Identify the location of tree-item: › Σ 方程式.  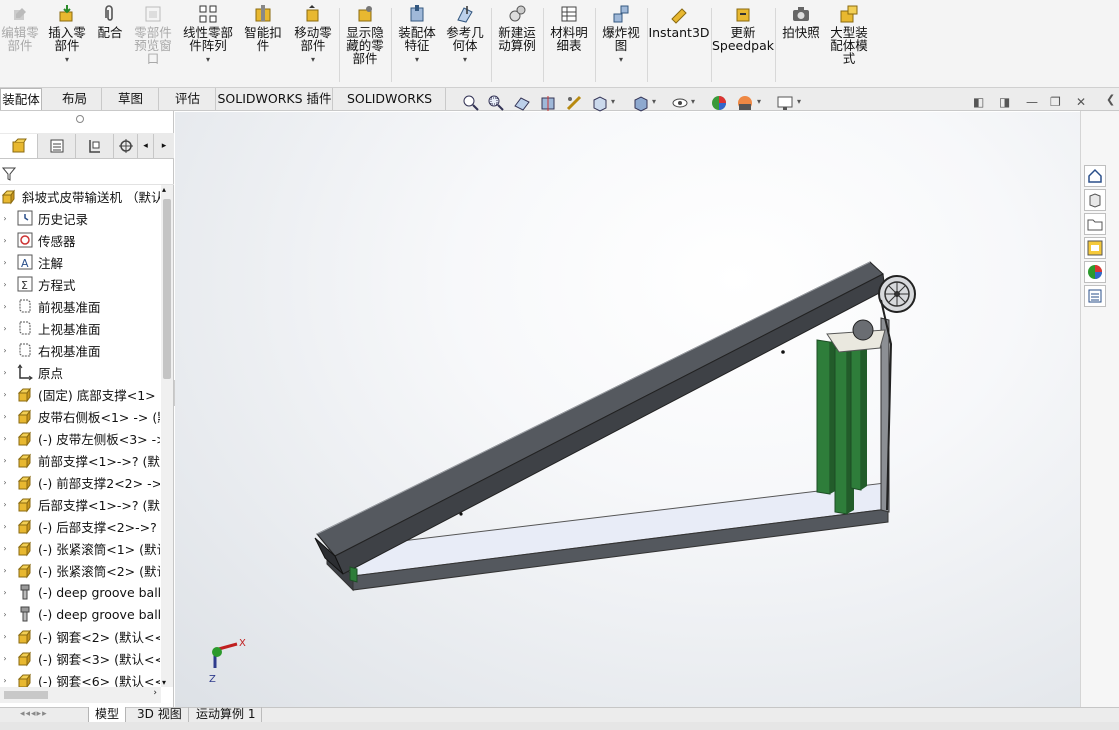
(80, 284).